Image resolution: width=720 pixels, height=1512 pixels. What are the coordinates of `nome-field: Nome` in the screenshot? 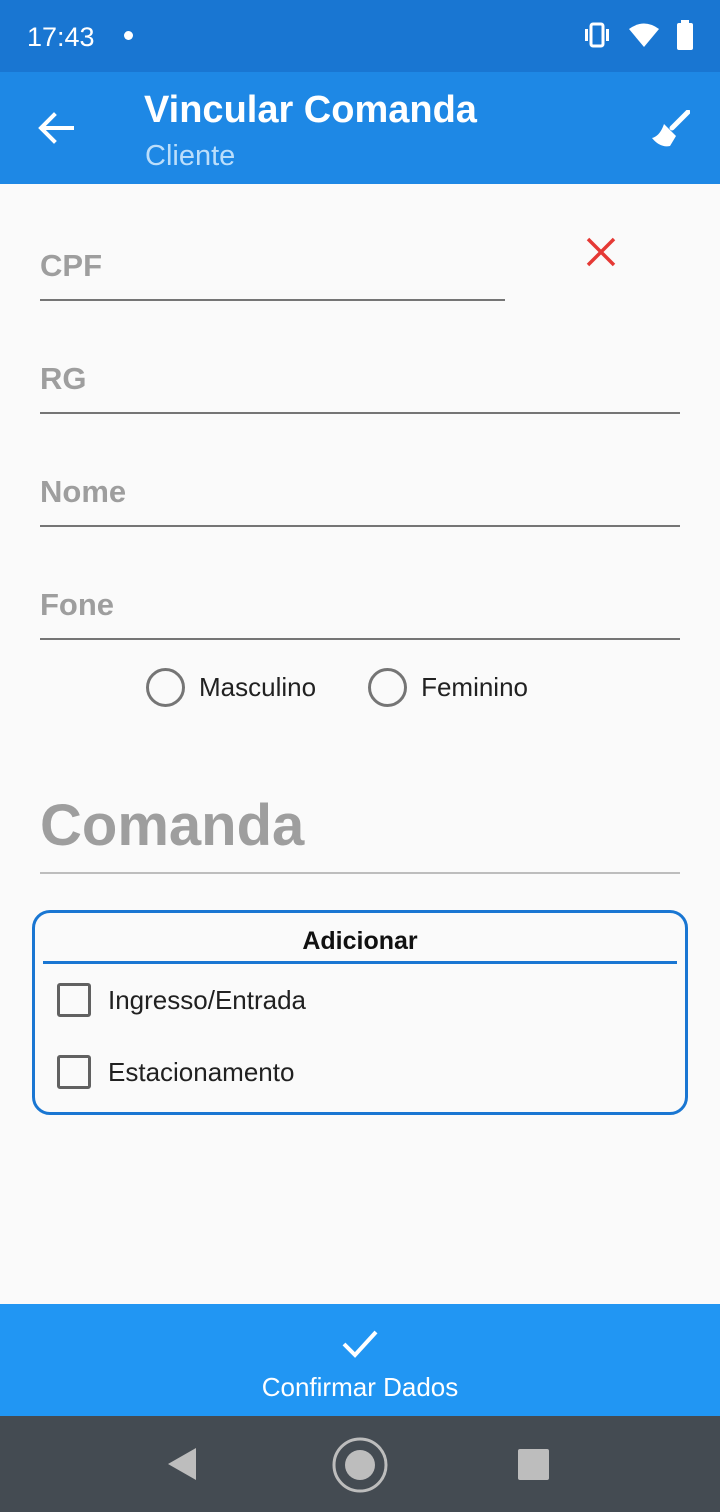 It's located at (360, 494).